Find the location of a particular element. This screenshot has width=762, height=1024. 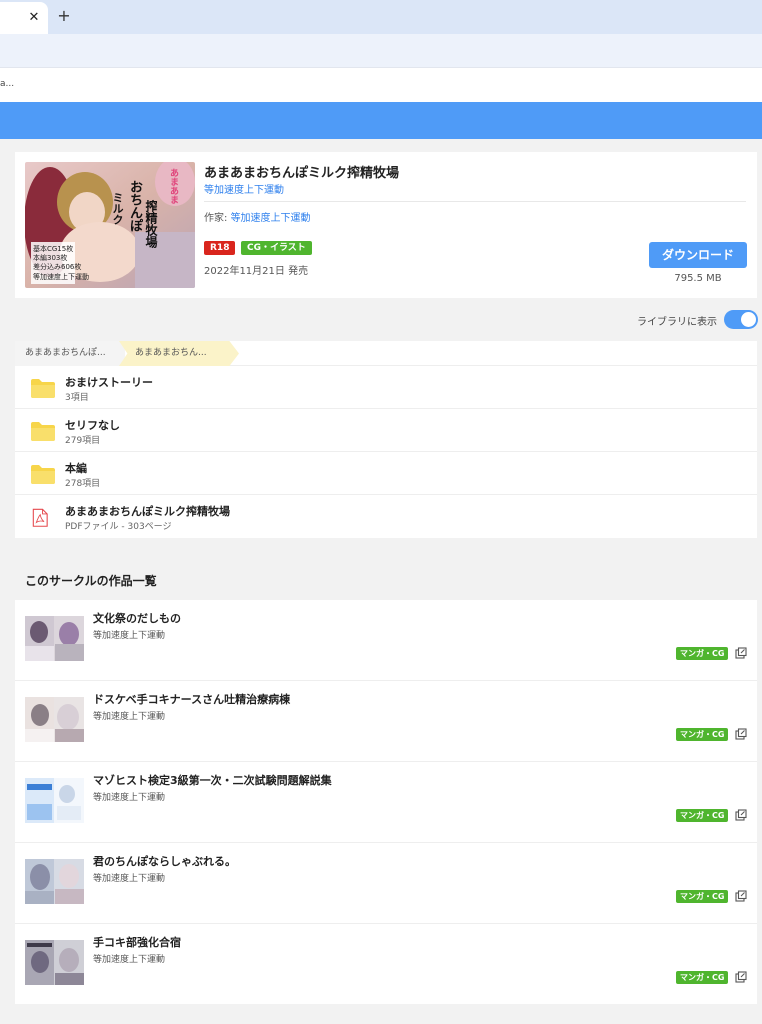

site-header is located at coordinates (381, 120).